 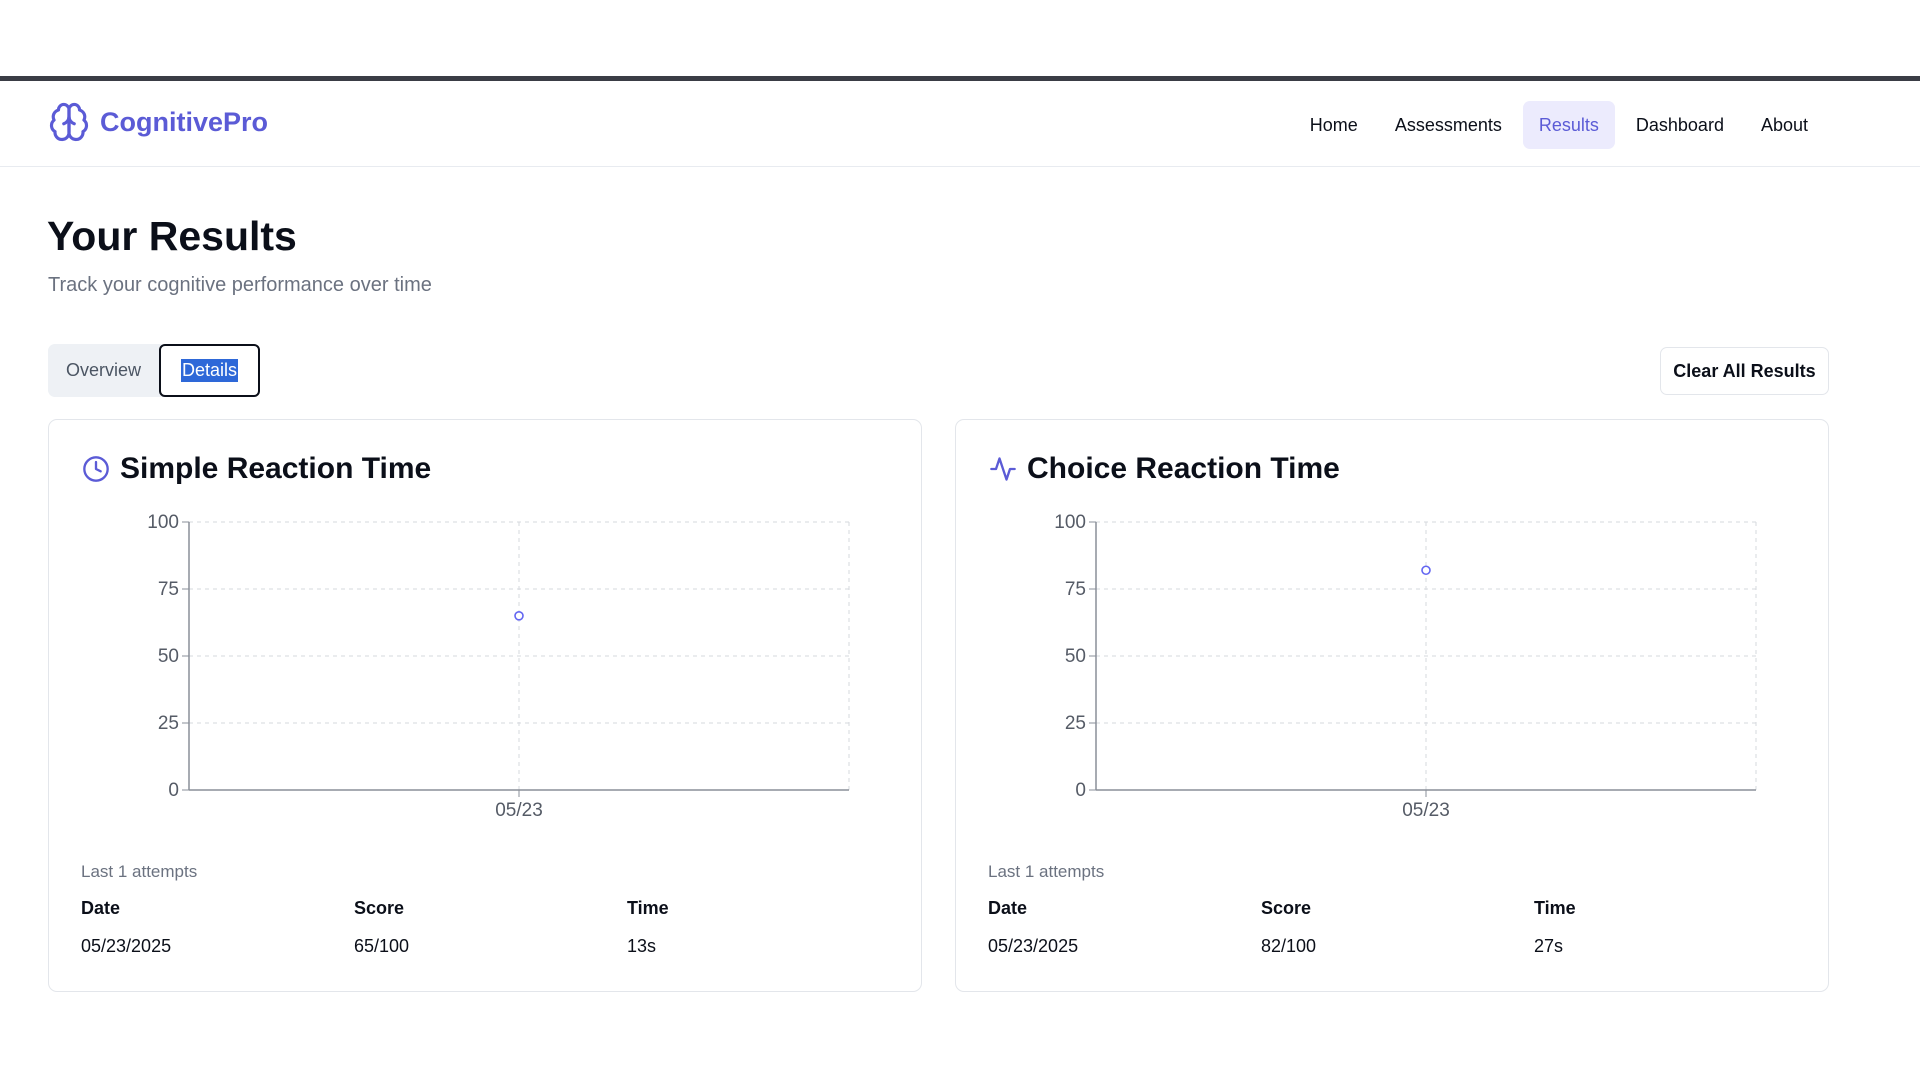 I want to click on tab-details: Details, so click(x=209, y=370).